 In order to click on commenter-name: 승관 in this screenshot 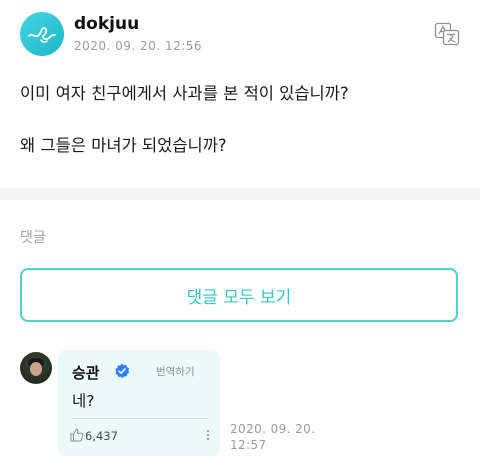, I will do `click(86, 372)`.